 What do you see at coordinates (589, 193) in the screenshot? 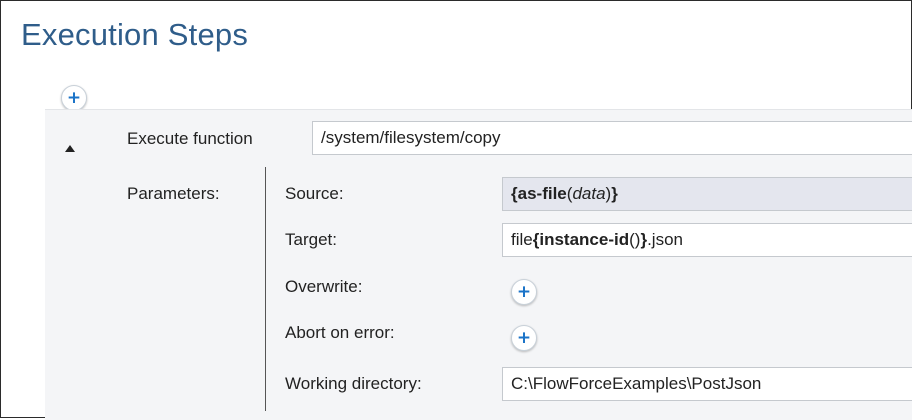
I see `expression-argument: data` at bounding box center [589, 193].